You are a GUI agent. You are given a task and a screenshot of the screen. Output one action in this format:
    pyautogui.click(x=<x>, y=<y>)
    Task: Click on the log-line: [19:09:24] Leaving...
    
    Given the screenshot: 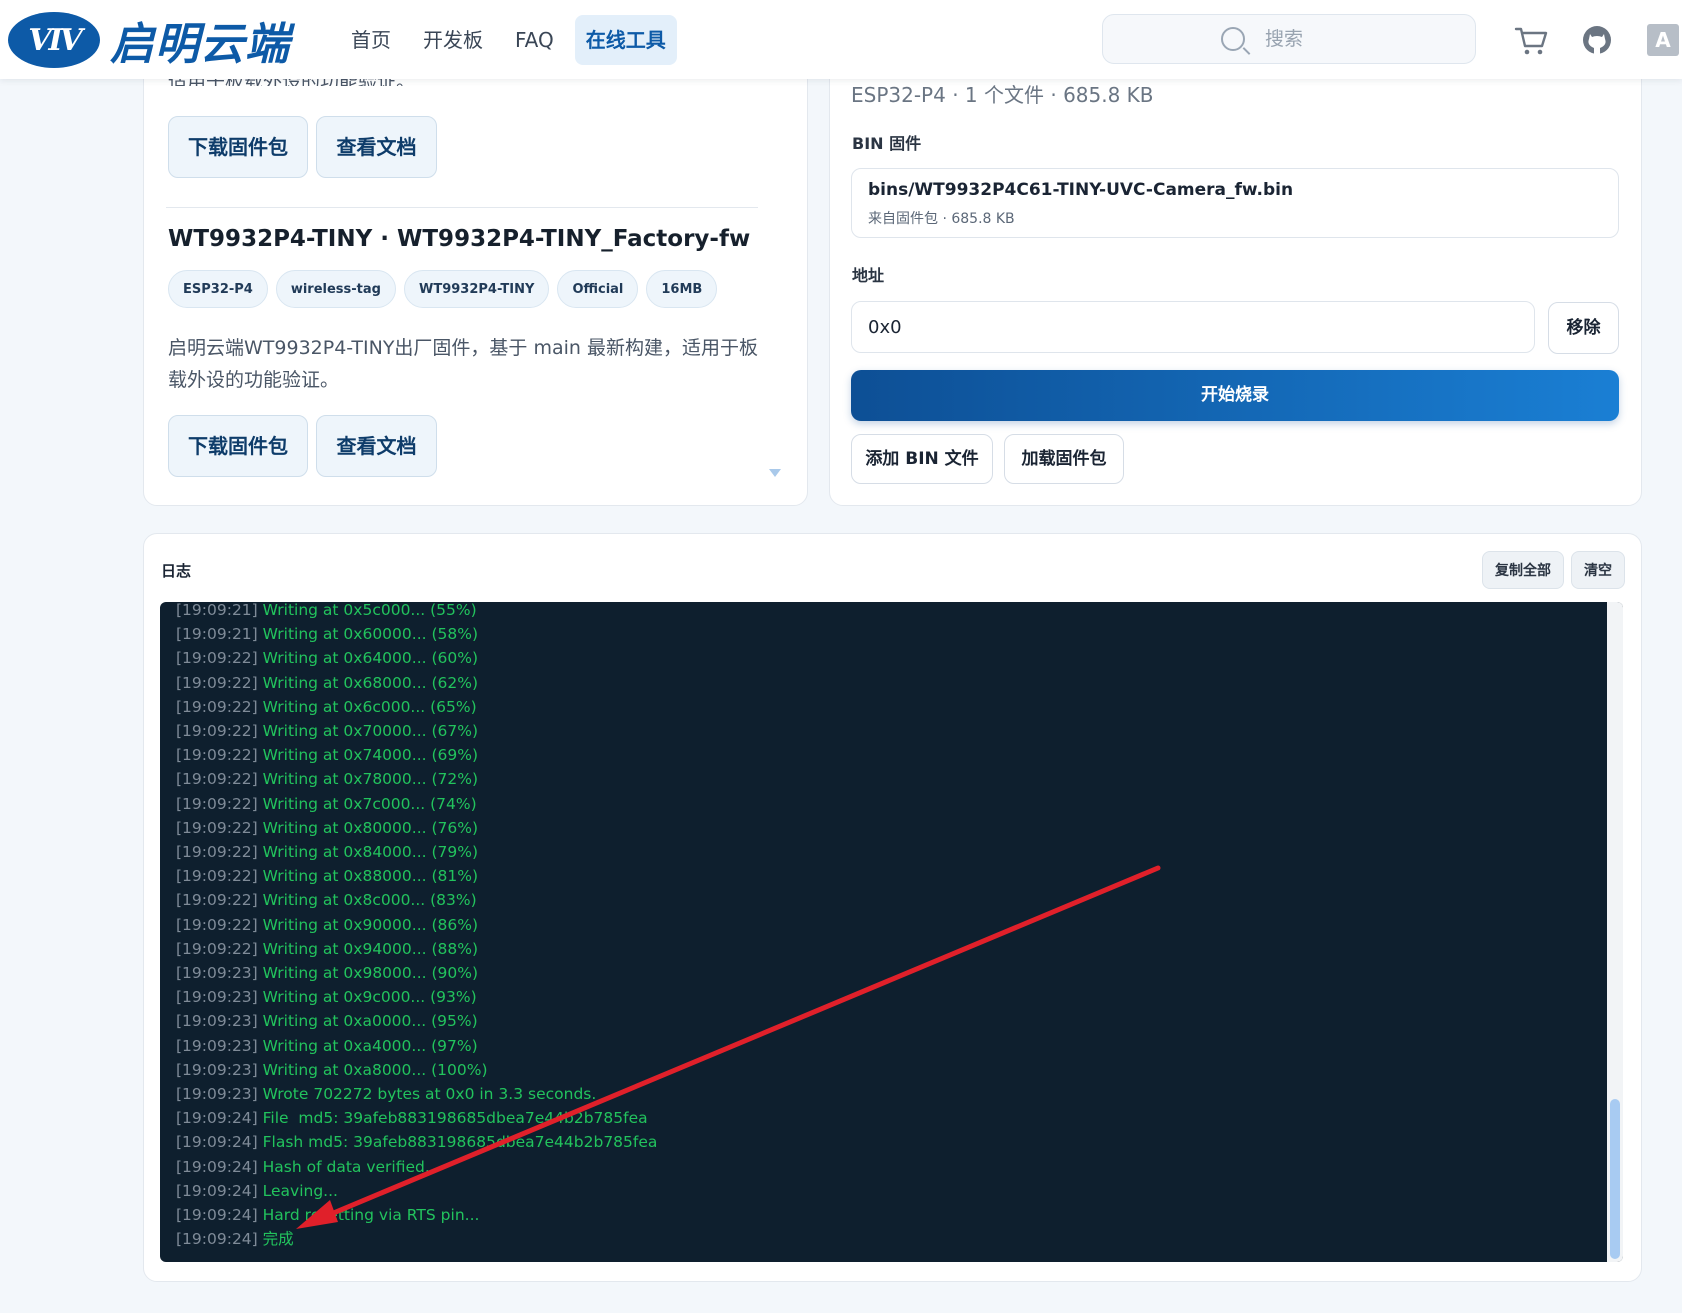 What is the action you would take?
    pyautogui.click(x=416, y=1191)
    